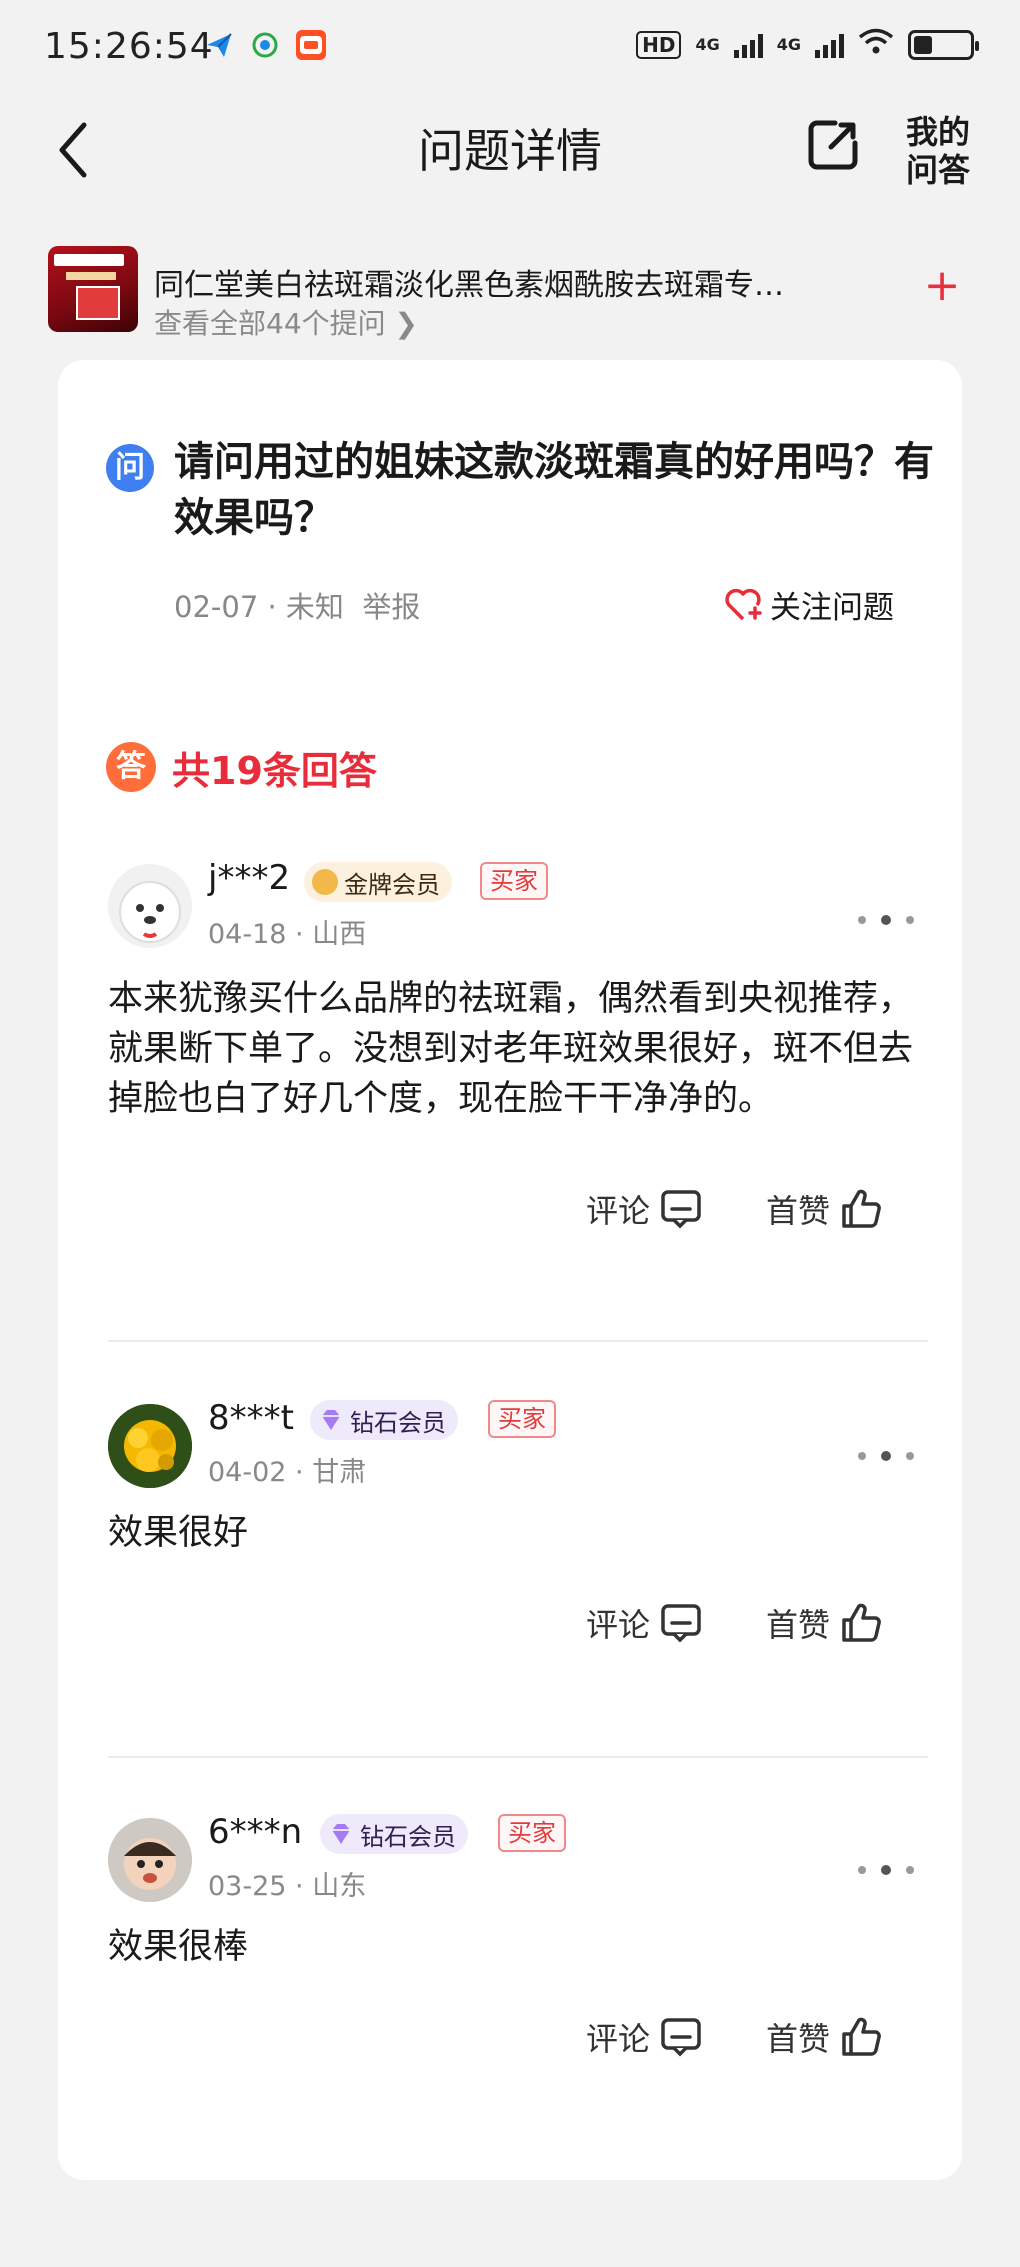 Image resolution: width=1020 pixels, height=2267 pixels. Describe the element at coordinates (325, 882) in the screenshot. I see `gold-member-icon` at that location.